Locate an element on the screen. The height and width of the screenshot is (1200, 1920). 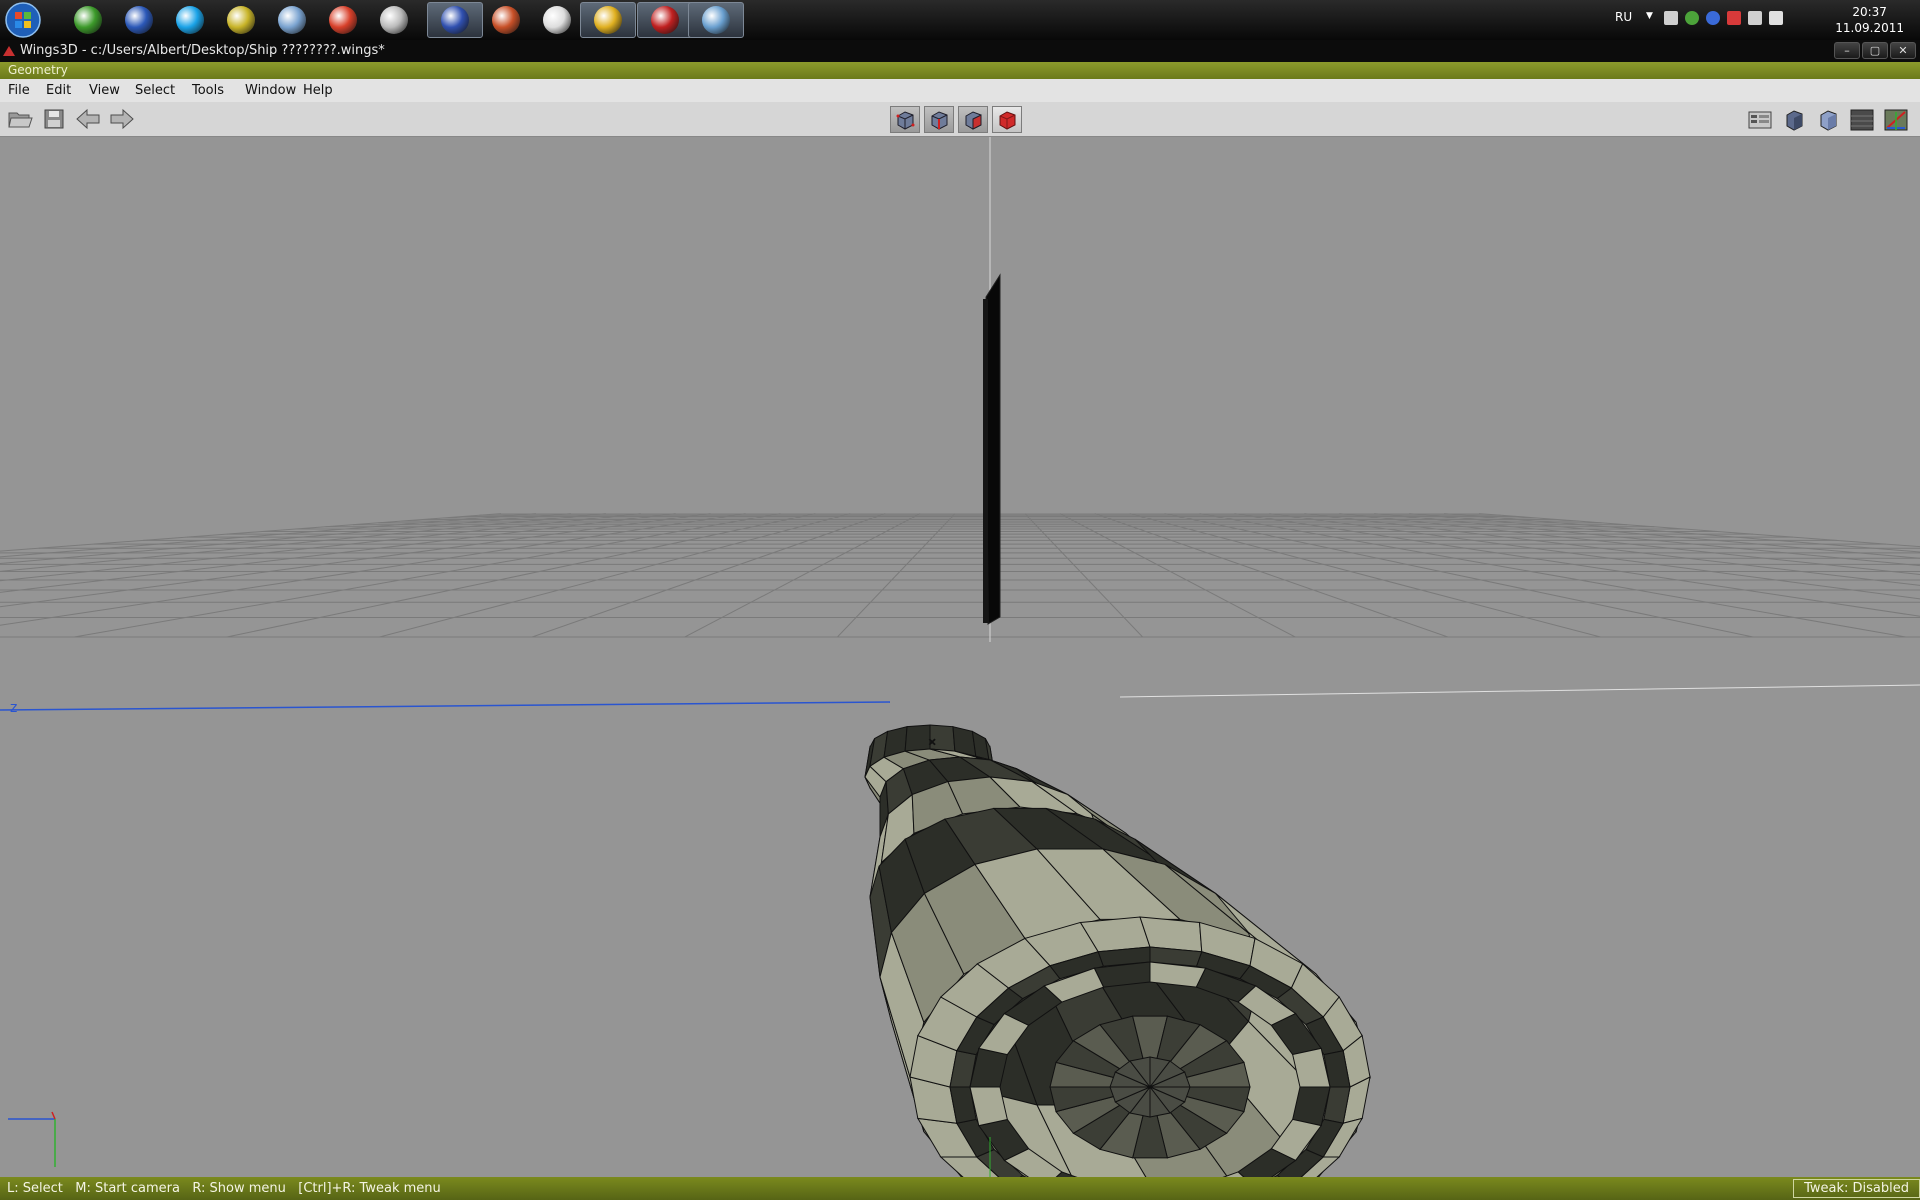
taskbar-app-tools-app is located at coordinates (292, 20).